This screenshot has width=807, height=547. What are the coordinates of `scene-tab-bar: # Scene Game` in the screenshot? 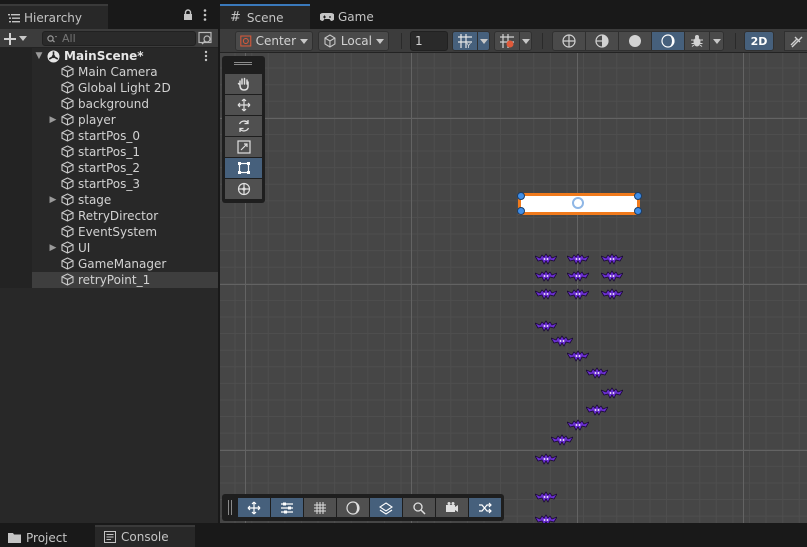 It's located at (513, 14).